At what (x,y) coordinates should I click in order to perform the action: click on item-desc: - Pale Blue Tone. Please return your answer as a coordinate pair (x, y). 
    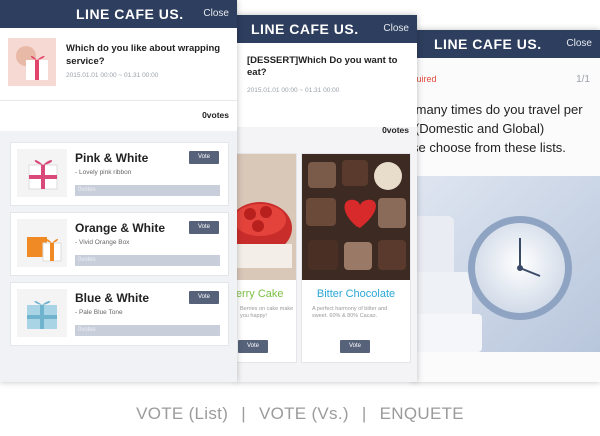
    Looking at the image, I should click on (99, 312).